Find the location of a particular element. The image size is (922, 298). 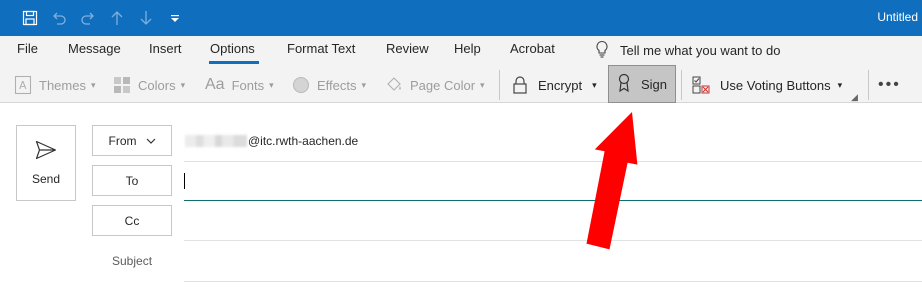

subject-label: Subject is located at coordinates (132, 261).